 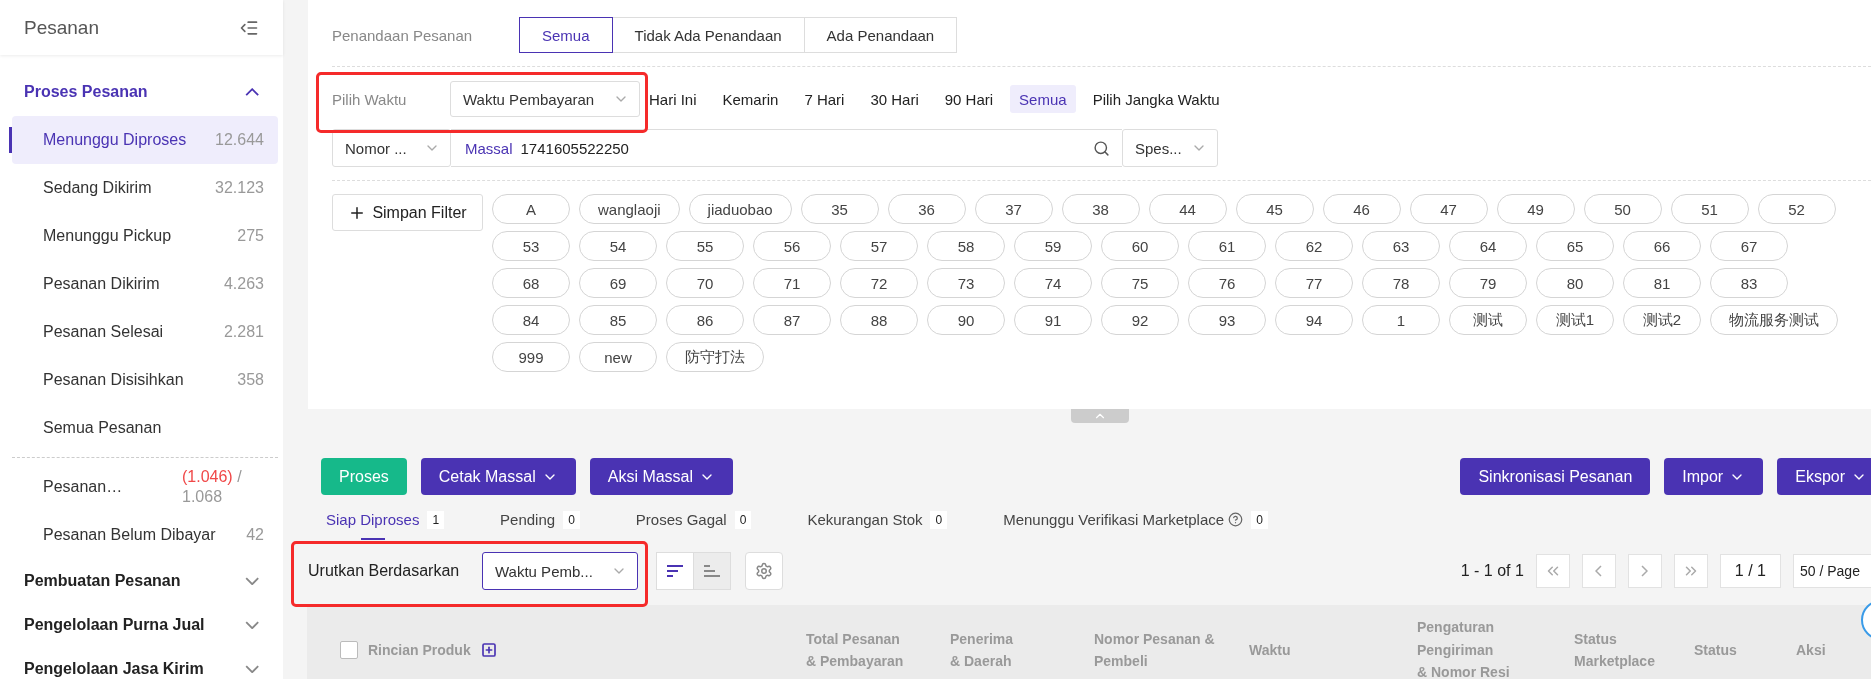 I want to click on status-tab: Proses Gagal, so click(x=681, y=523).